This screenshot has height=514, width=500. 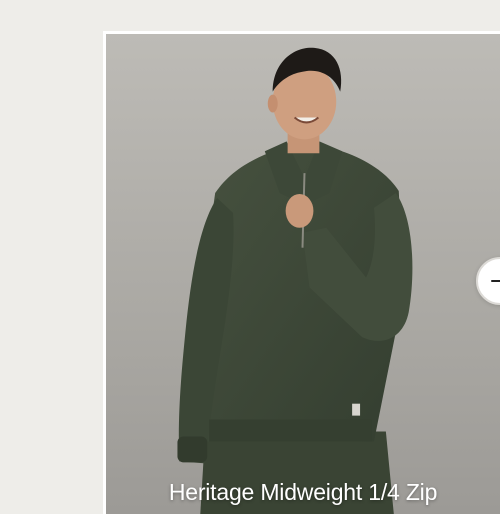 I want to click on arrow-right-icon, so click(x=495, y=281).